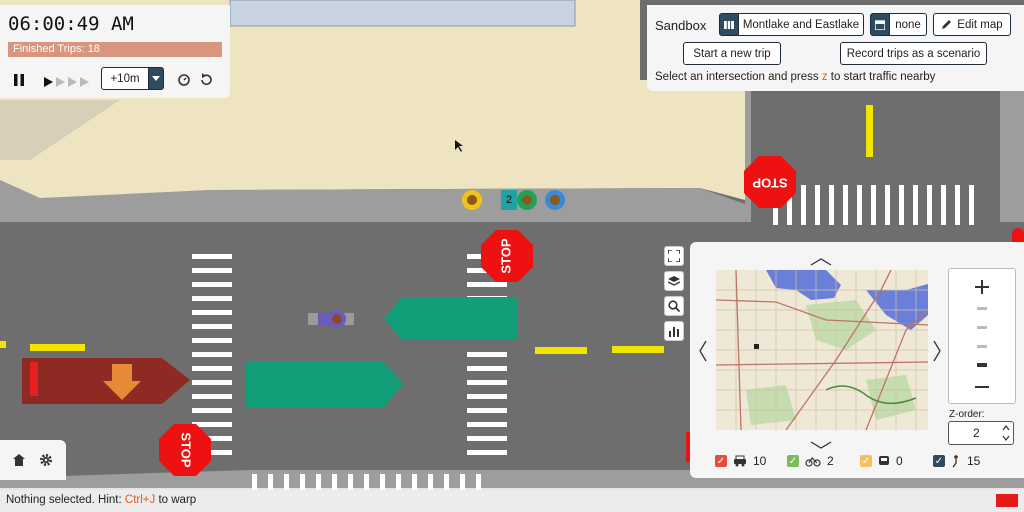  I want to click on legend-cars: ✓ 10, so click(740, 461).